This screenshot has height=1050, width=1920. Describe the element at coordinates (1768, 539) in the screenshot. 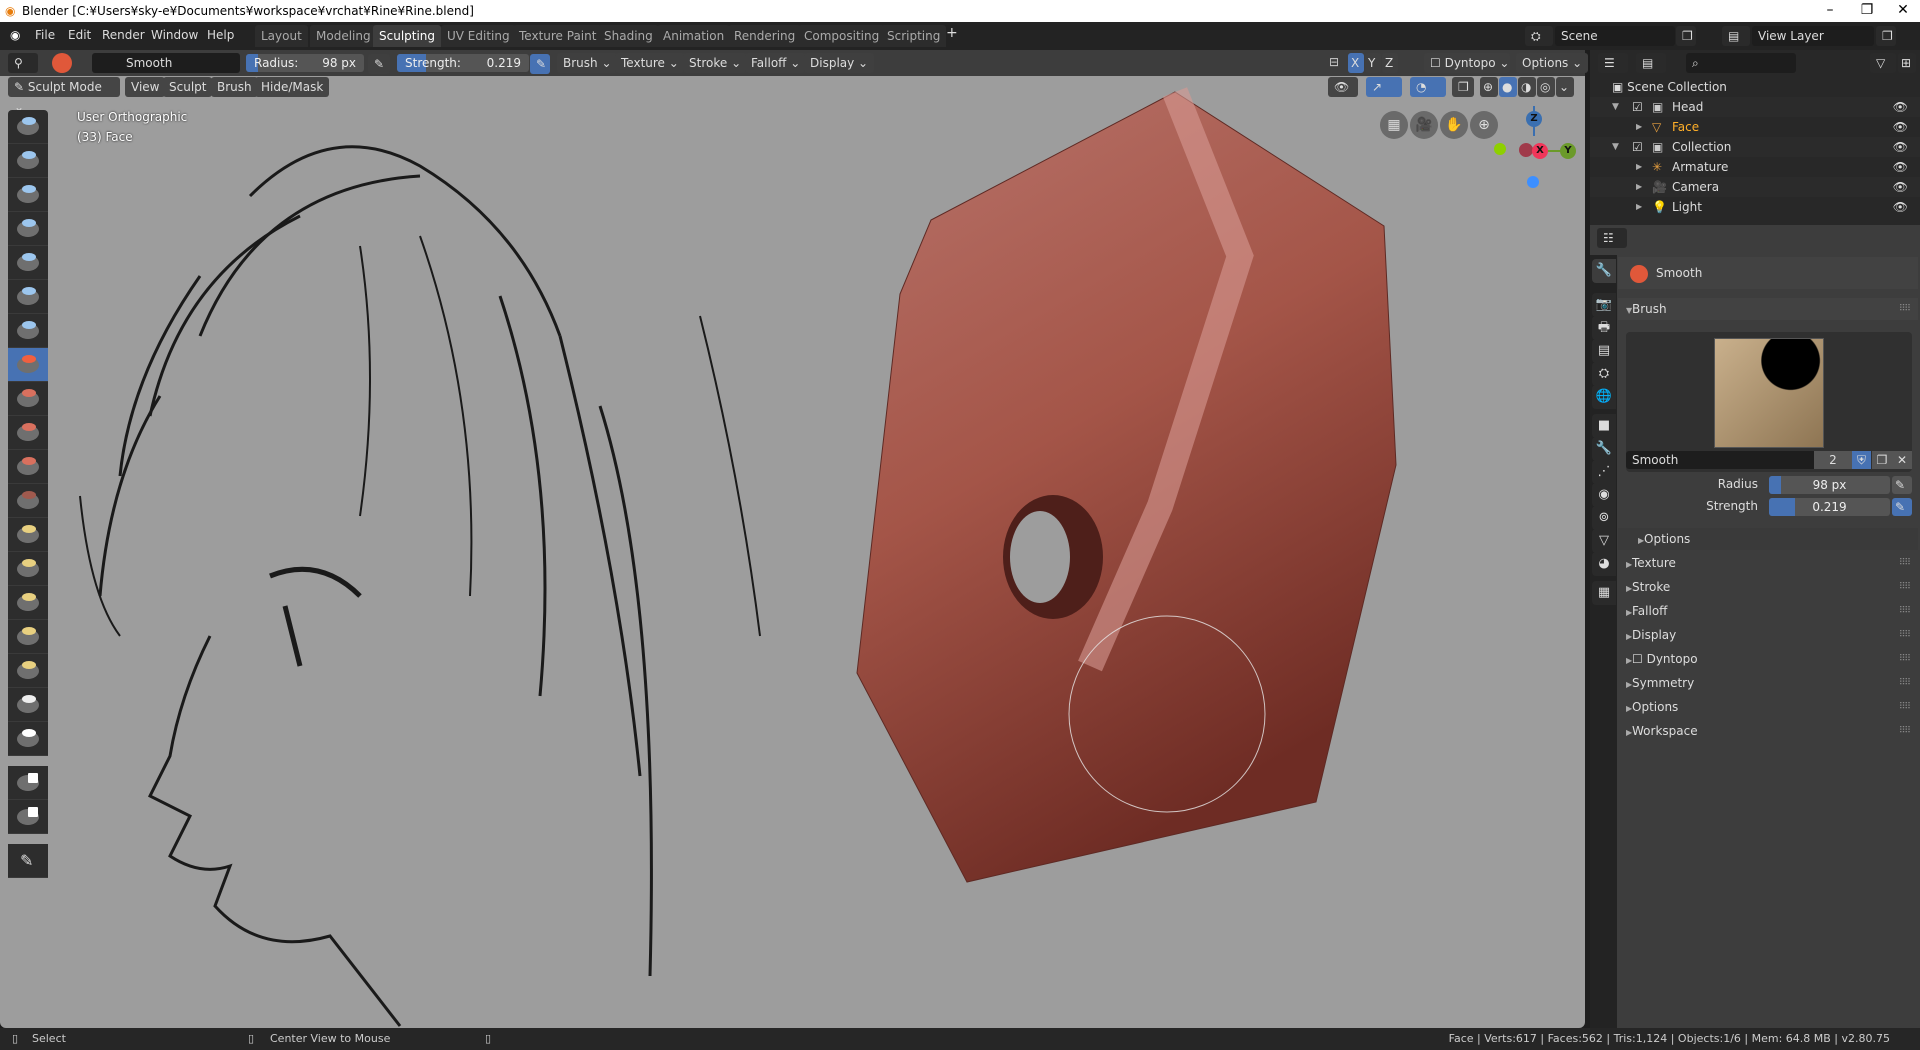

I see `options-subpanel: ▶Options` at that location.